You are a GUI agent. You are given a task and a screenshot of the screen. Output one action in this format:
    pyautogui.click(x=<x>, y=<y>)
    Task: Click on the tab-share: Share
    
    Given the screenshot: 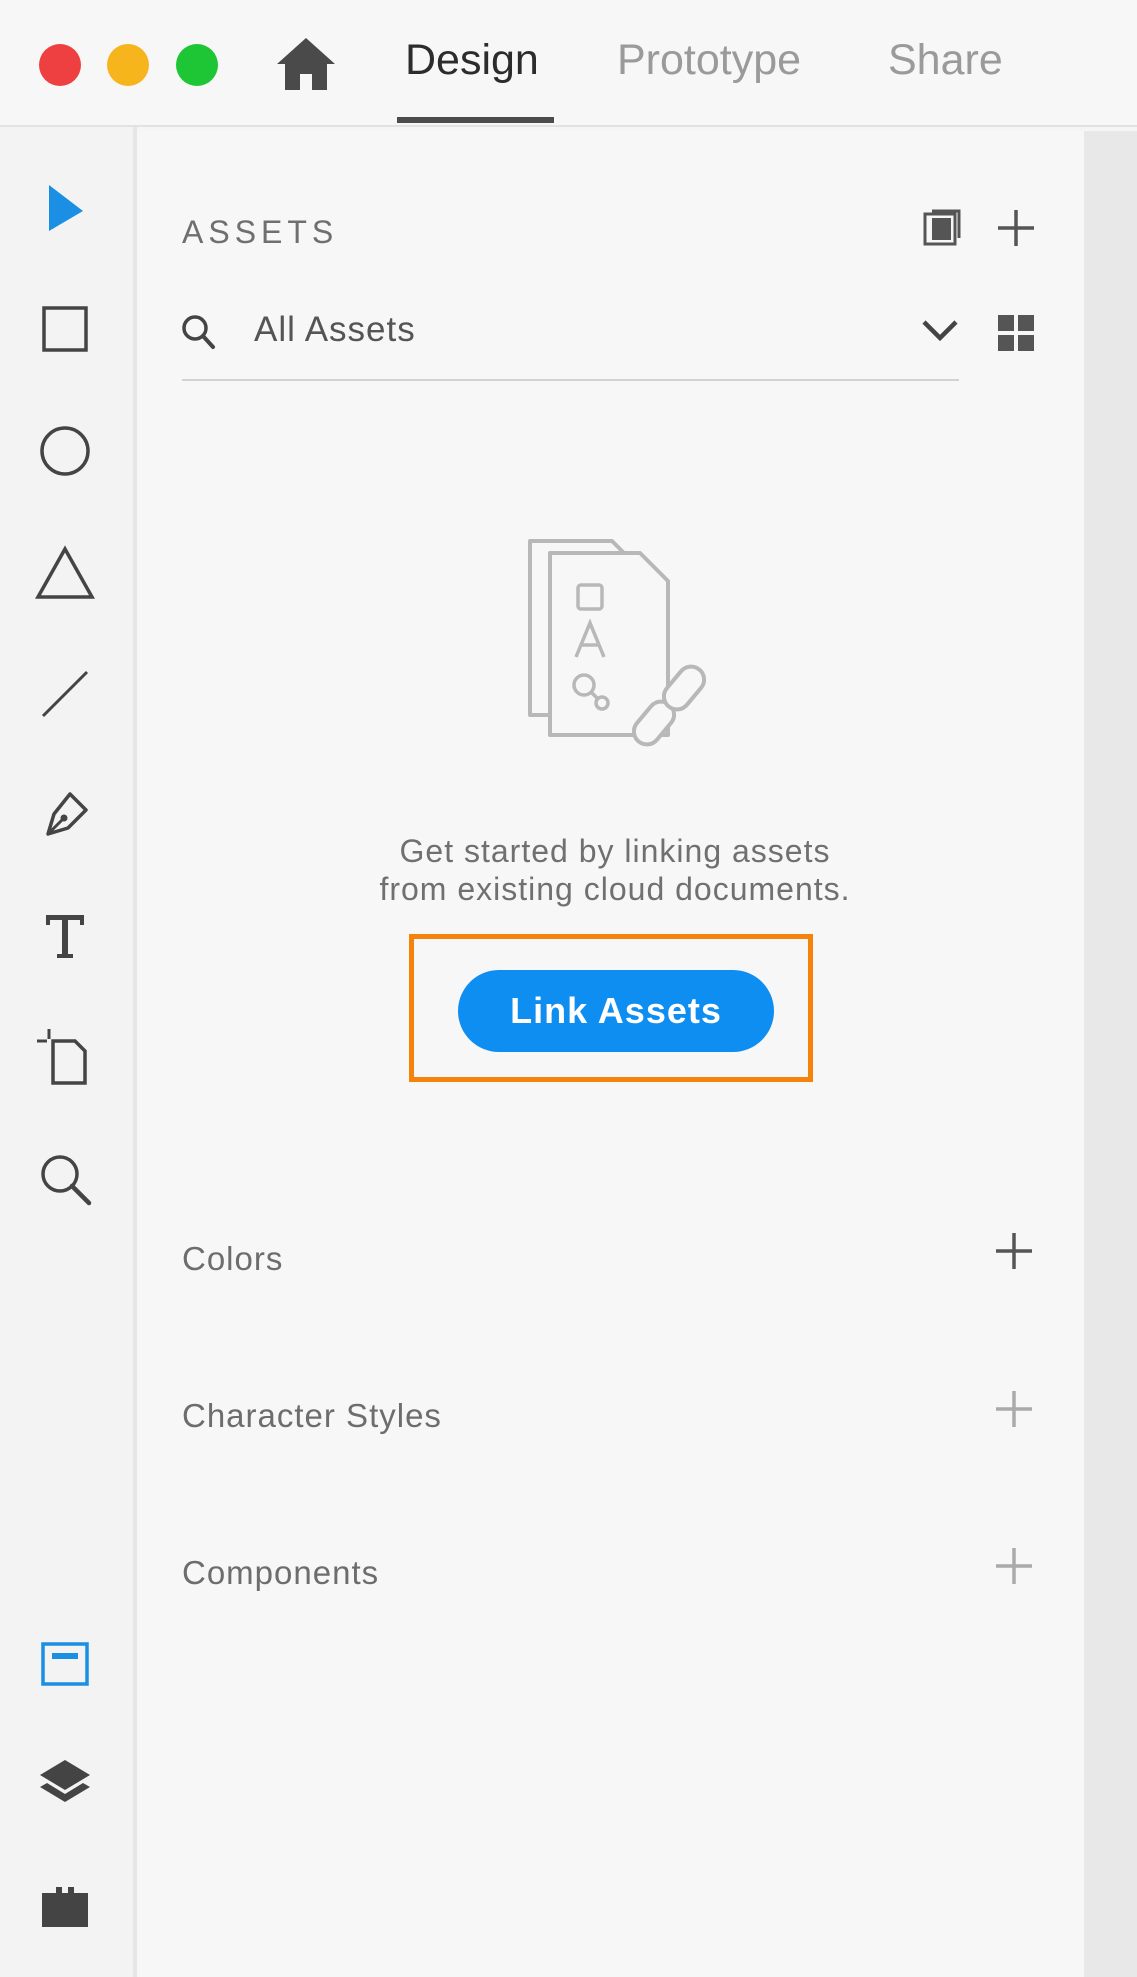 What is the action you would take?
    pyautogui.click(x=945, y=60)
    